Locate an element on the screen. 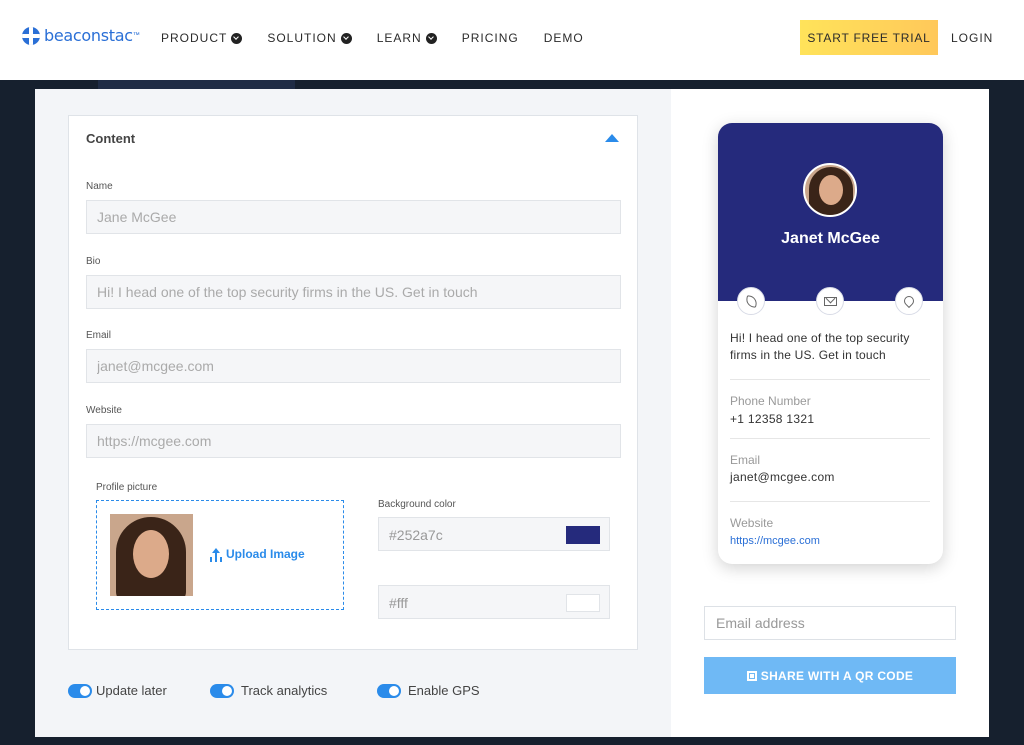 This screenshot has height=745, width=1024. upload-image-button: Upload Image is located at coordinates (257, 554).